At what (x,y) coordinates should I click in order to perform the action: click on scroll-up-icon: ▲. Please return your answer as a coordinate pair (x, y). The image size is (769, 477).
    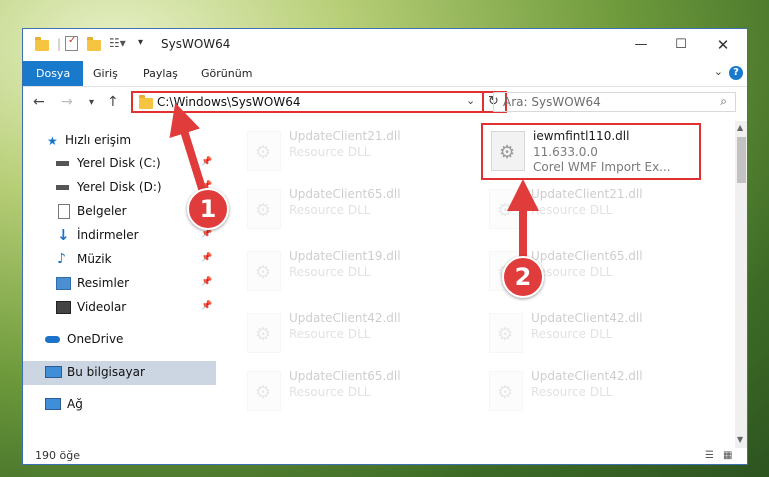
    Looking at the image, I should click on (740, 127).